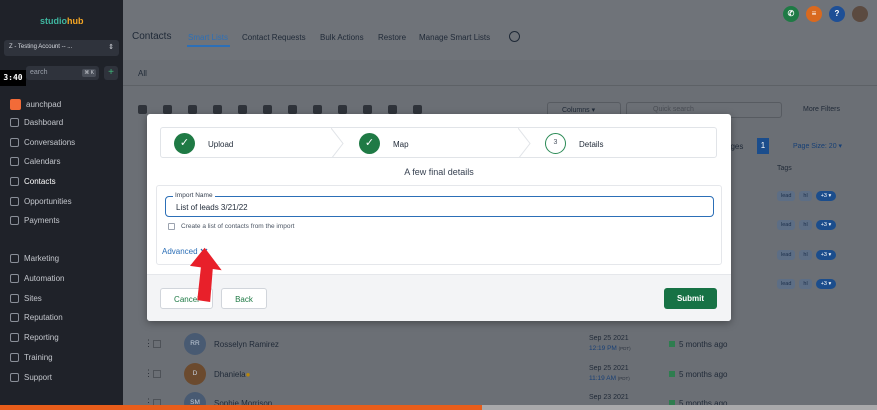 Image resolution: width=877 pixels, height=410 pixels. I want to click on app-logo: studiohub, so click(62, 21).